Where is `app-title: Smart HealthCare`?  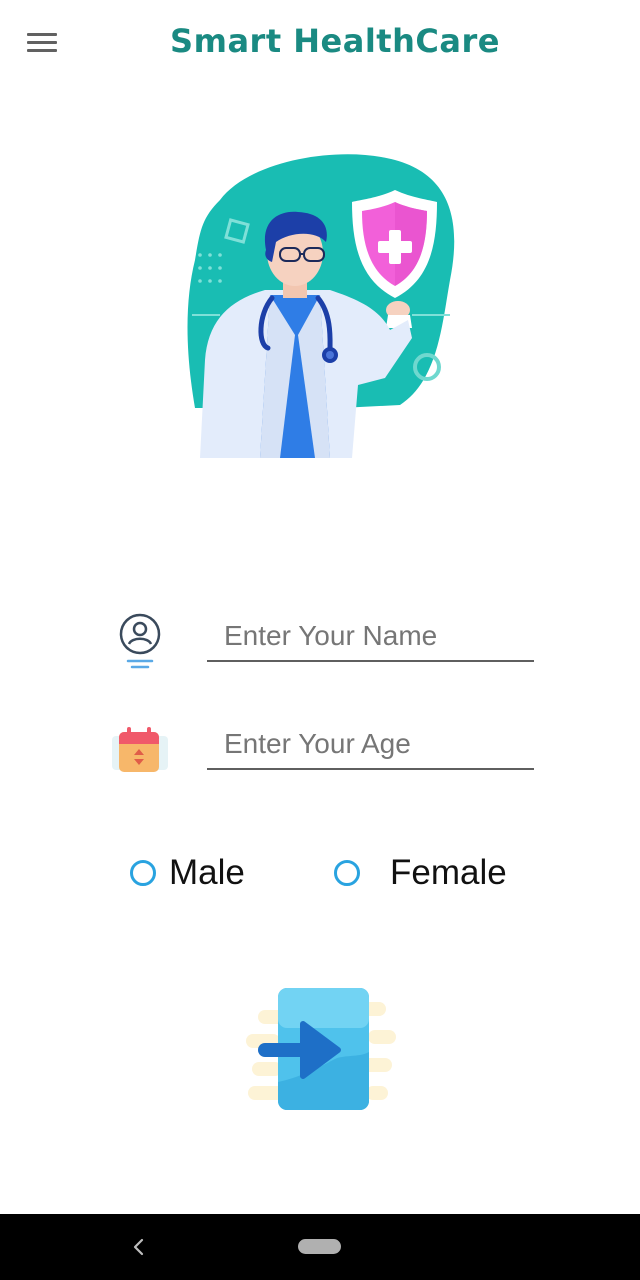
app-title: Smart HealthCare is located at coordinates (335, 41).